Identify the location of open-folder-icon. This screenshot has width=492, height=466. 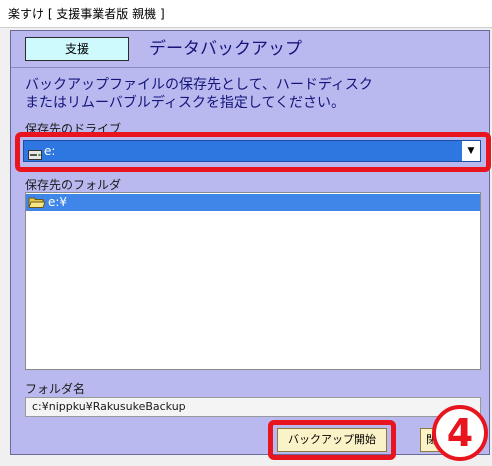
(37, 204).